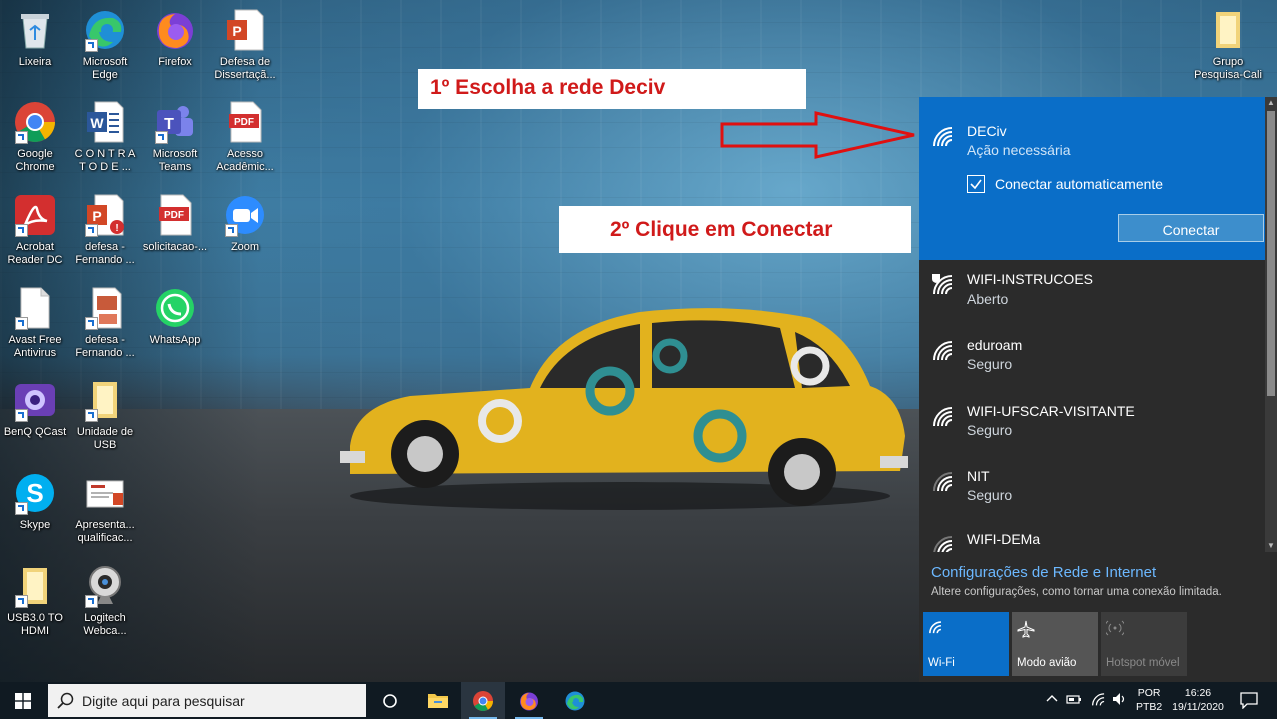 This screenshot has width=1277, height=719. I want to click on volume-tray-button, so click(1120, 700).